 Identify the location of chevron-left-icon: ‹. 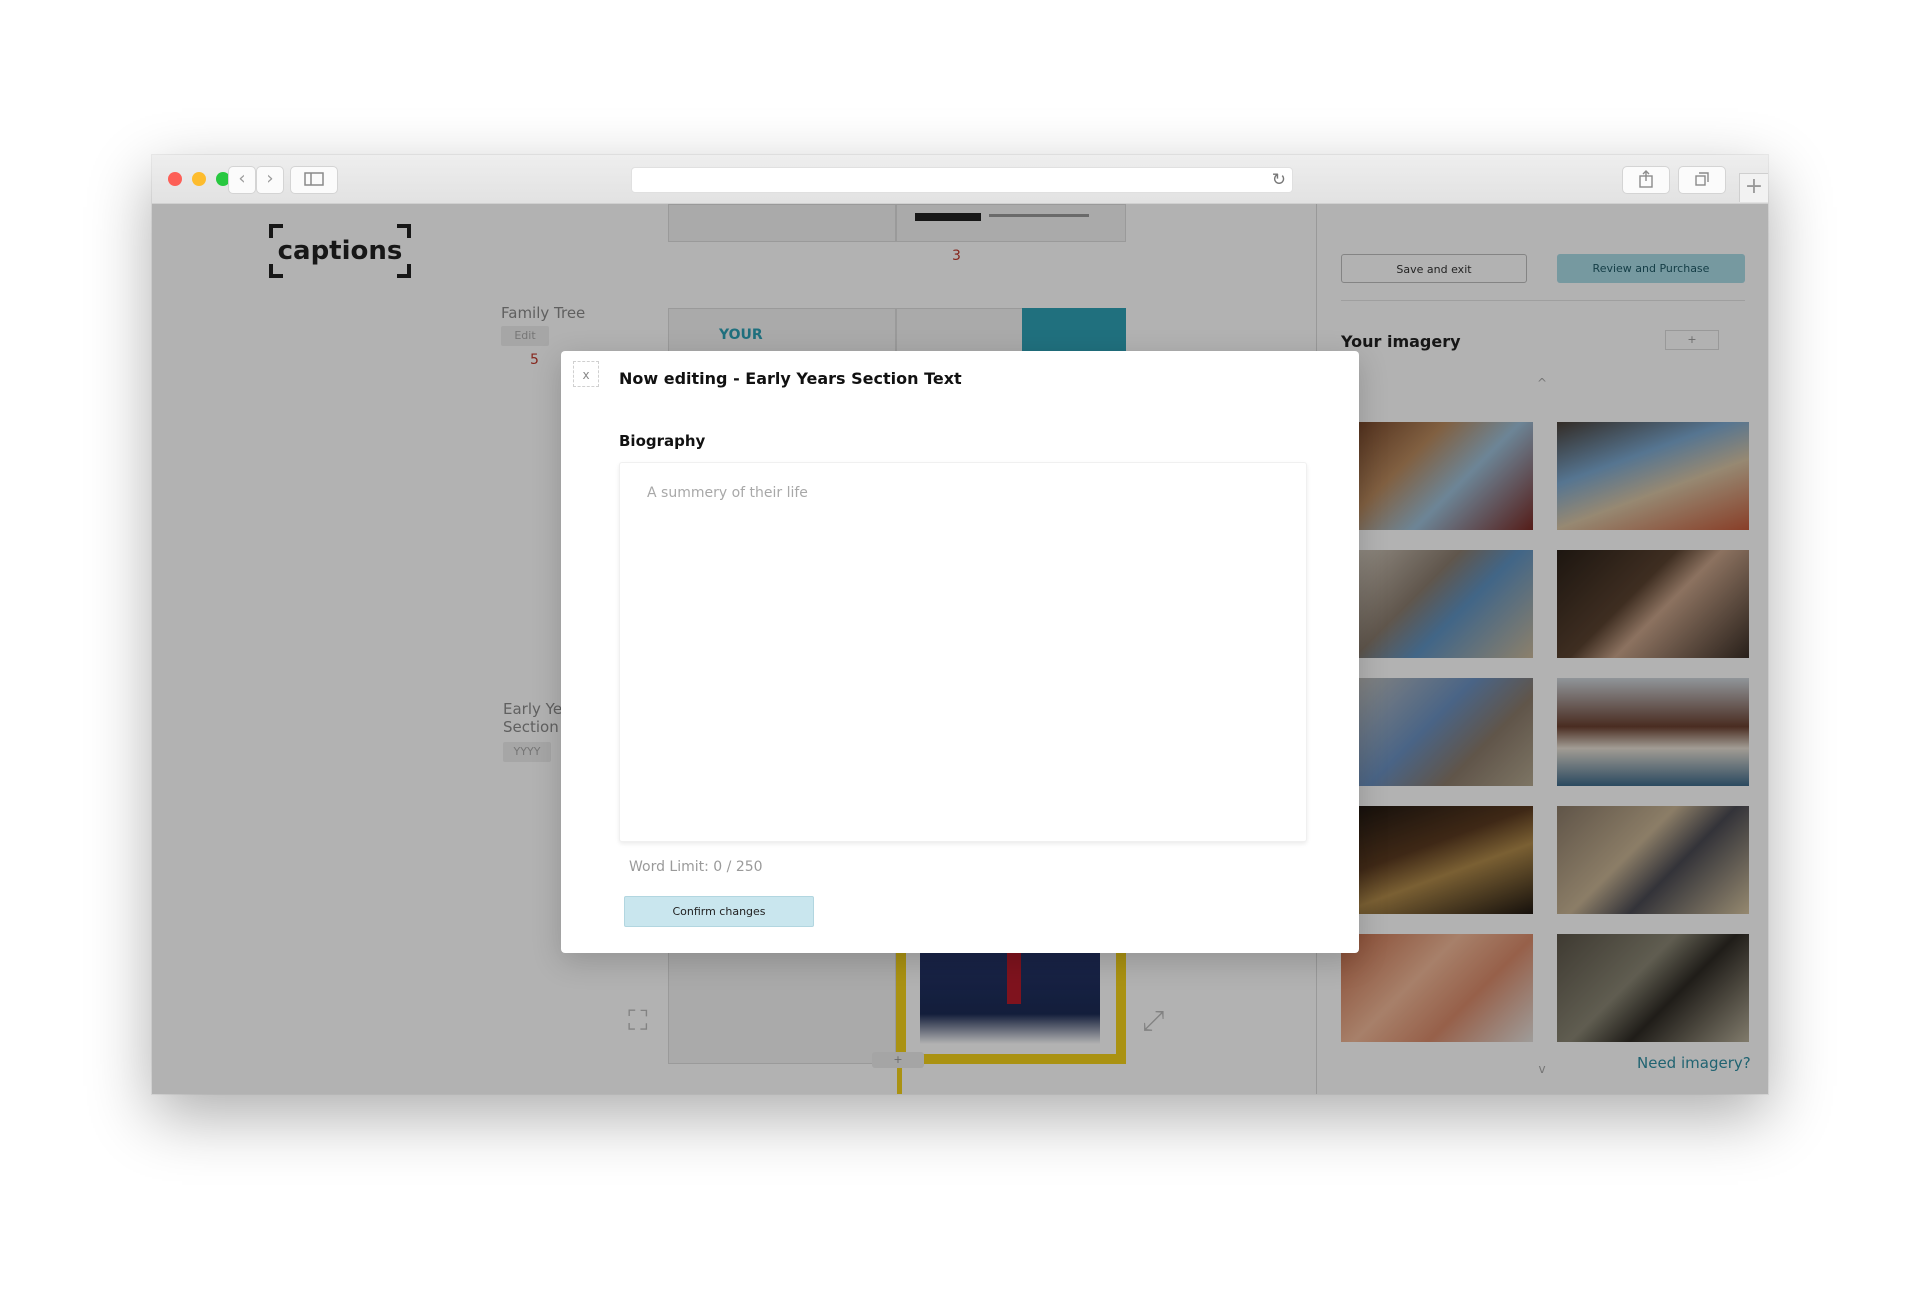
(242, 178).